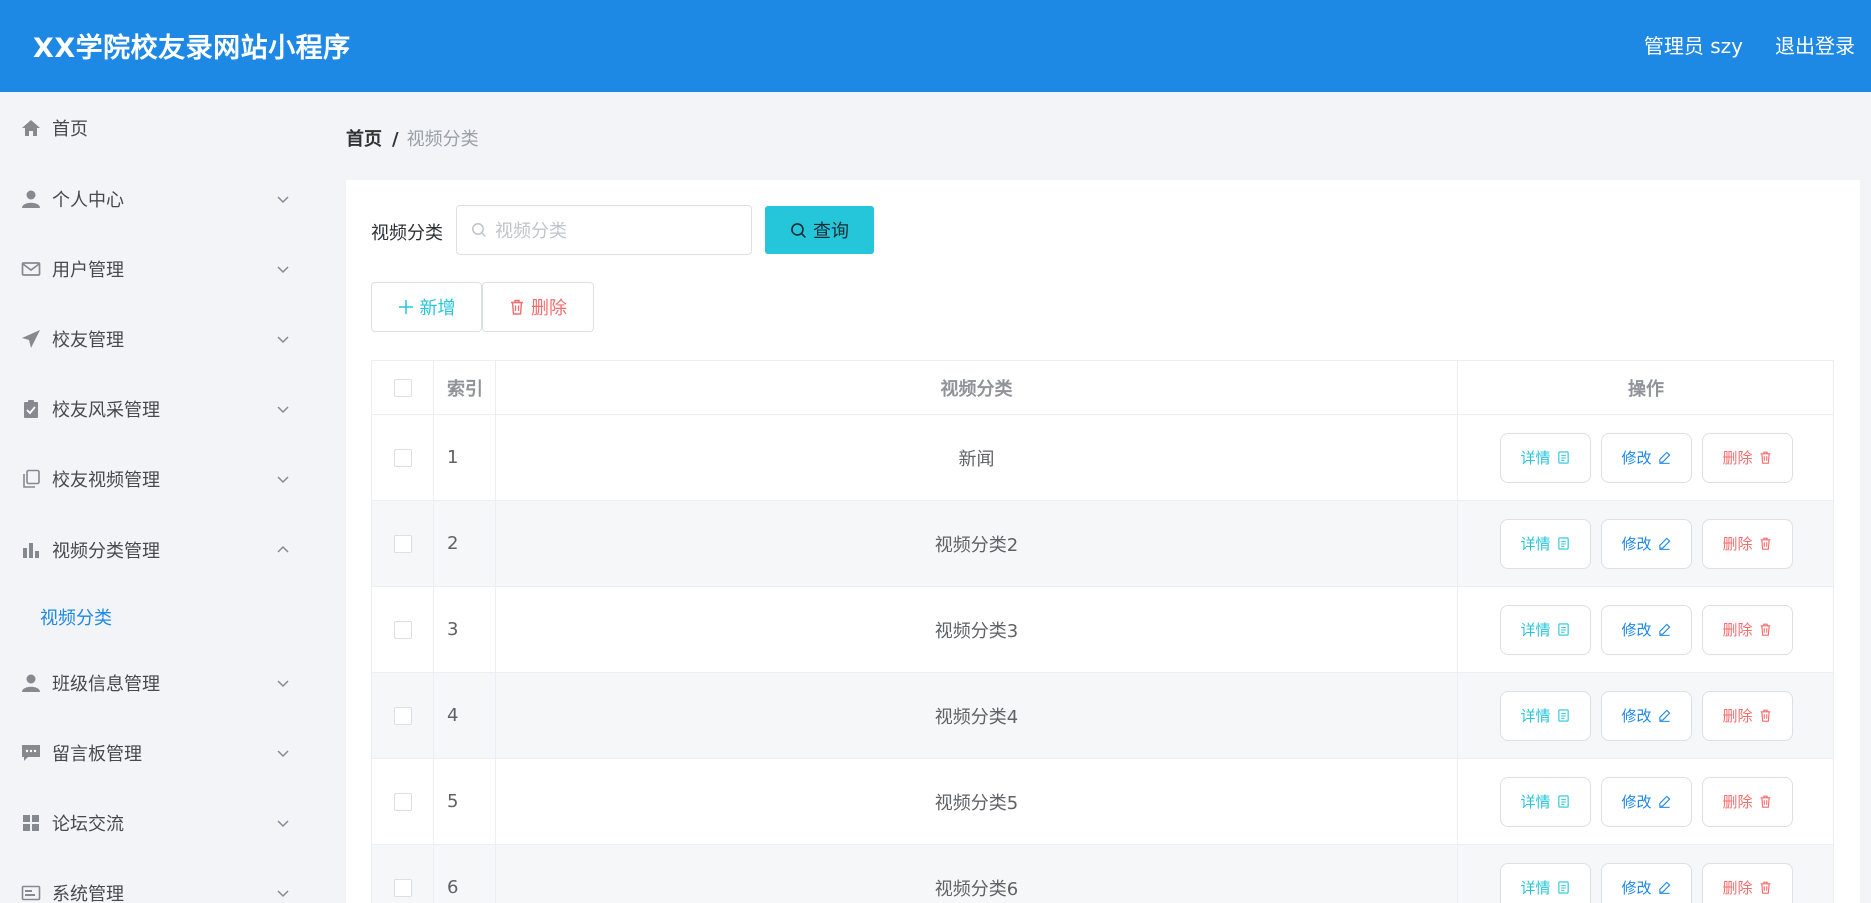 The width and height of the screenshot is (1871, 903). Describe the element at coordinates (935, 46) in the screenshot. I see `top-header: XX学院校友录网站小程序 管理员 szy 退出登录` at that location.